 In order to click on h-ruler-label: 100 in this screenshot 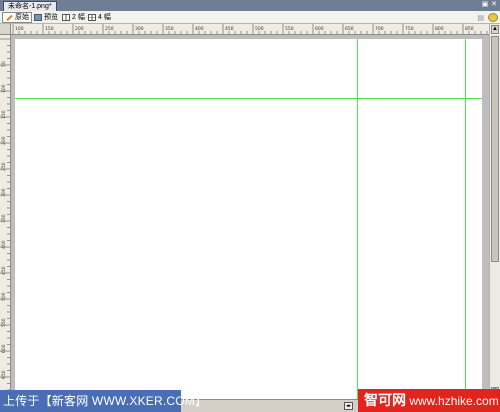, I will do `click(19, 29)`.